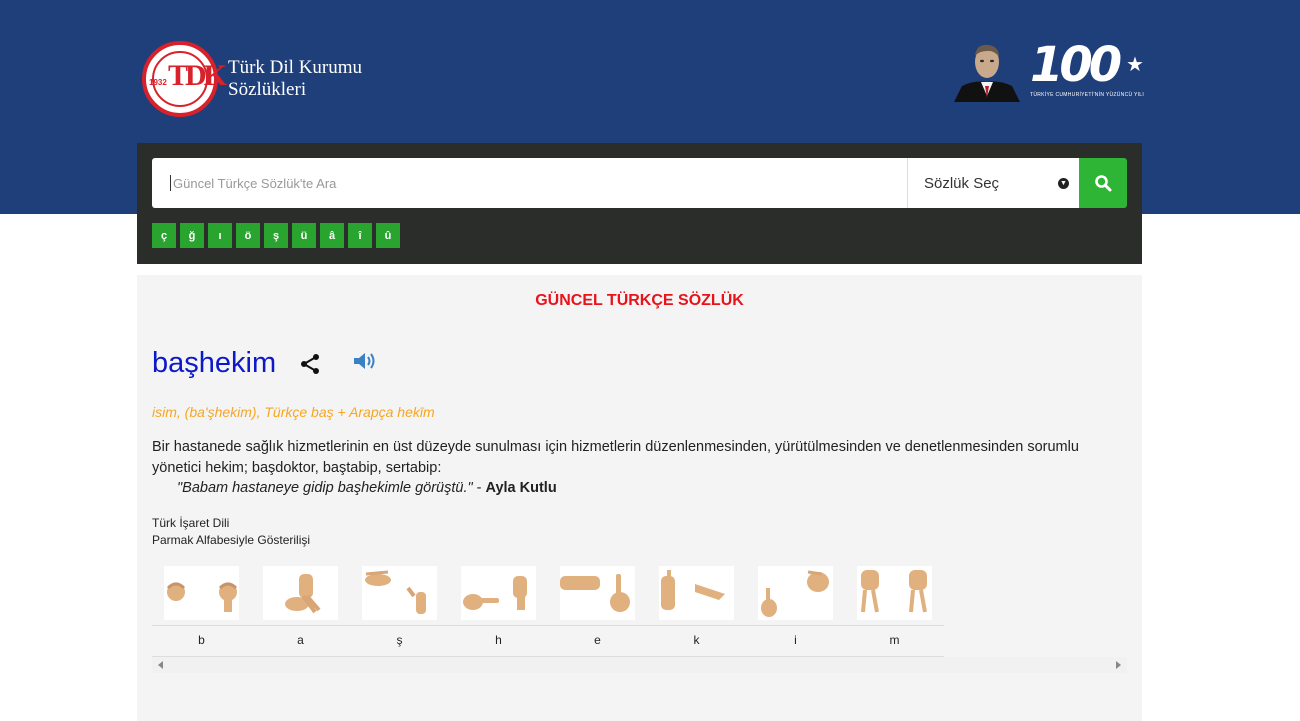 This screenshot has height=721, width=1300. What do you see at coordinates (365, 361) in the screenshot?
I see `speaker-icon` at bounding box center [365, 361].